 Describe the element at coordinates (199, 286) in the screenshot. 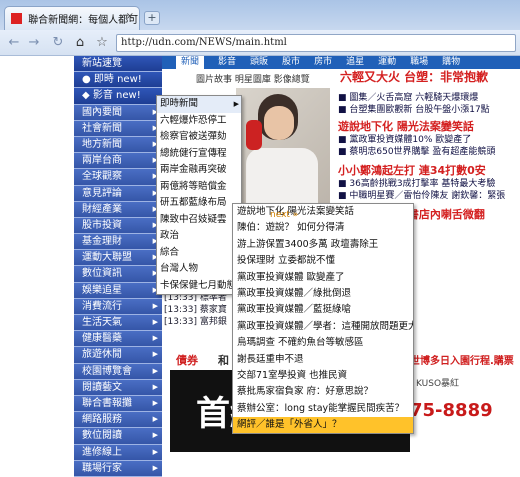

I see `menu-item: 卡保保健七月動態` at that location.